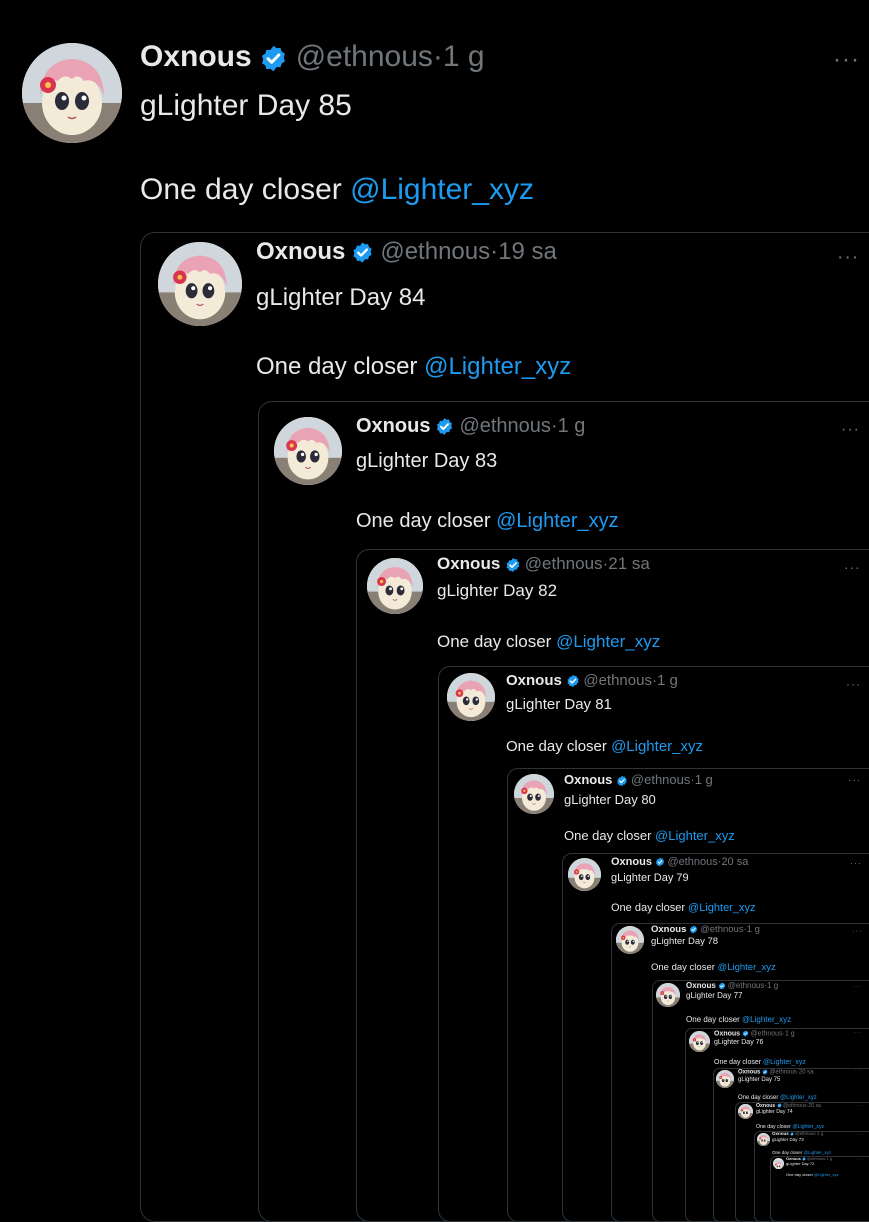 This screenshot has width=869, height=1222. I want to click on tweet-header: Oxnous @ethnous·1 g, so click(732, 986).